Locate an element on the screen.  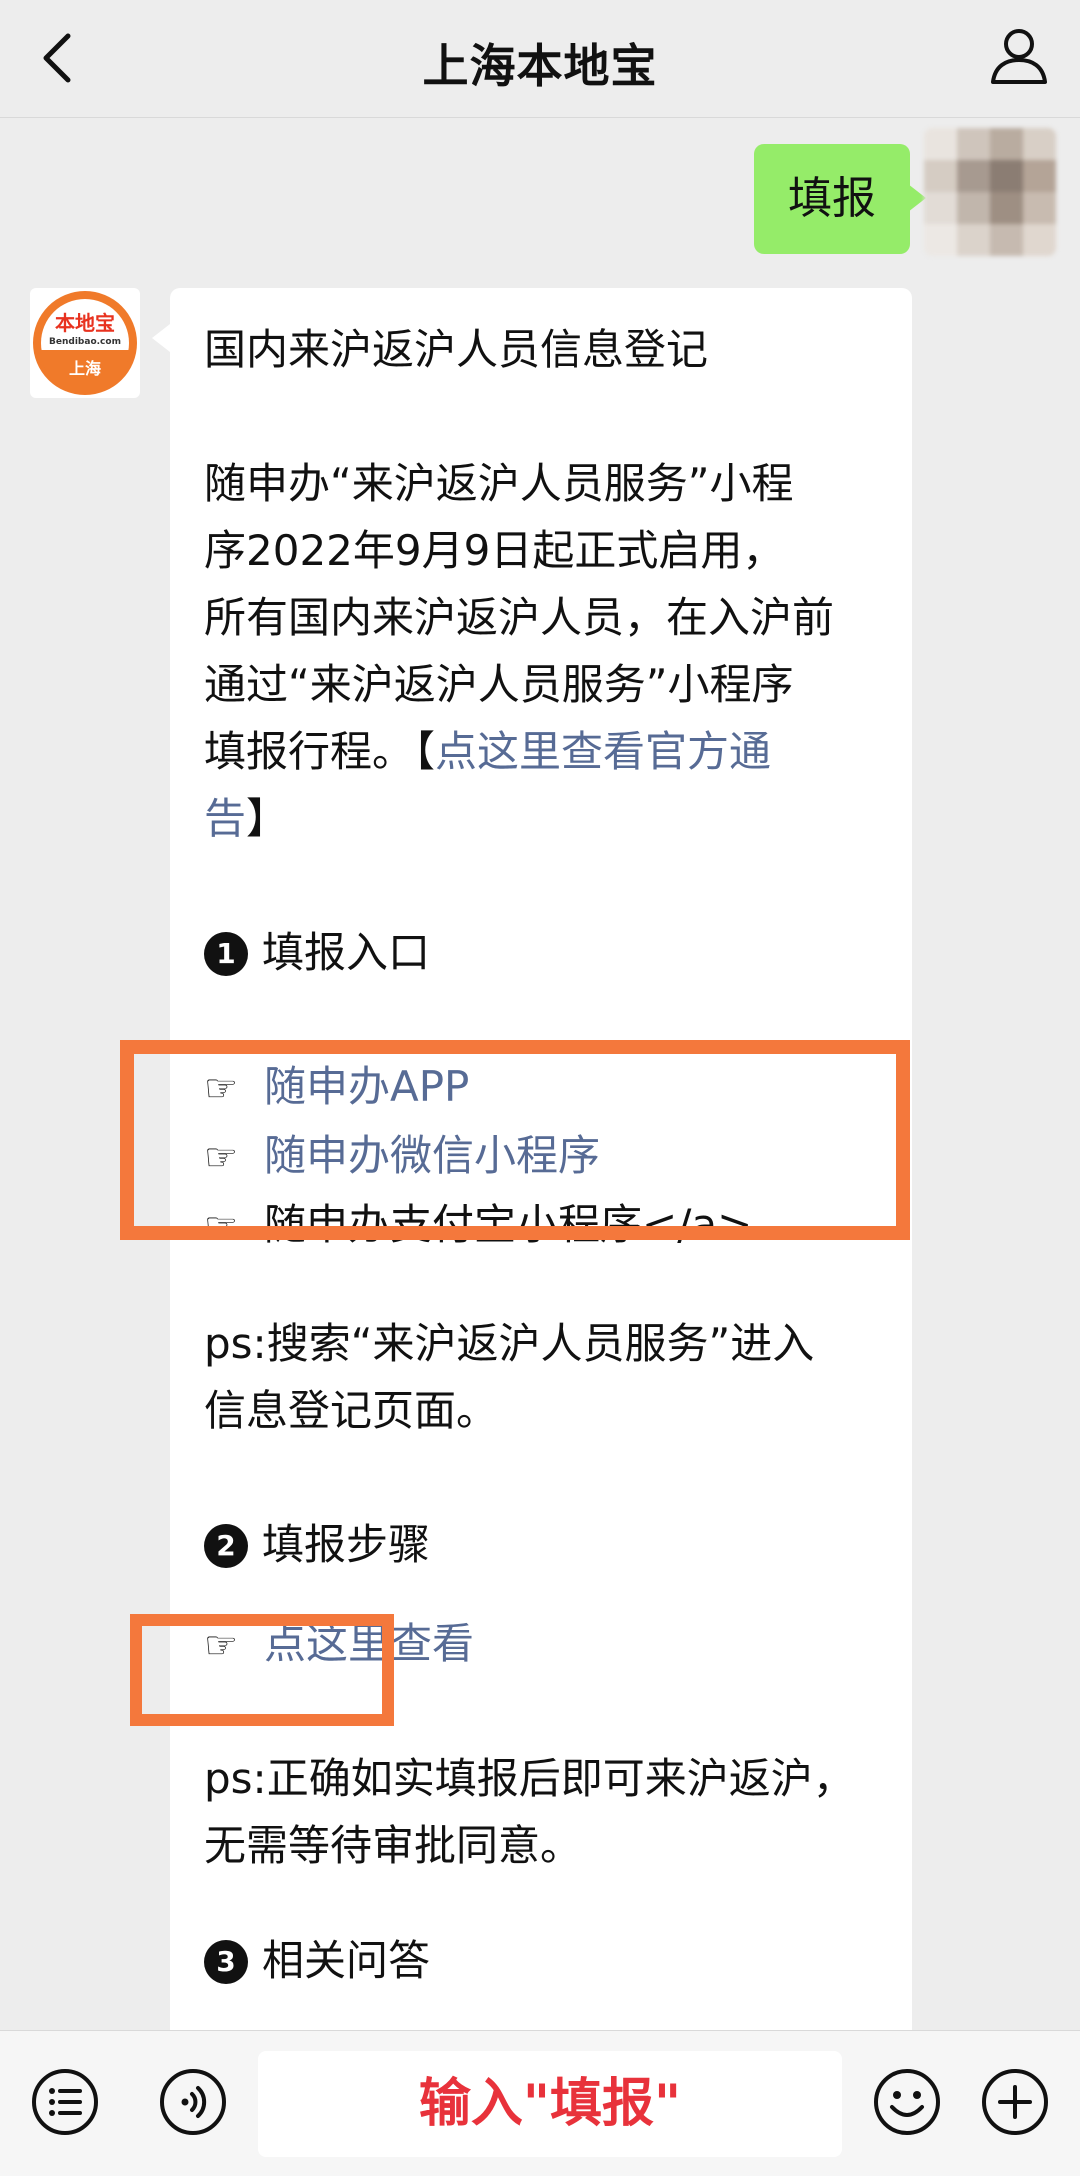
plus-icon is located at coordinates (1015, 2102).